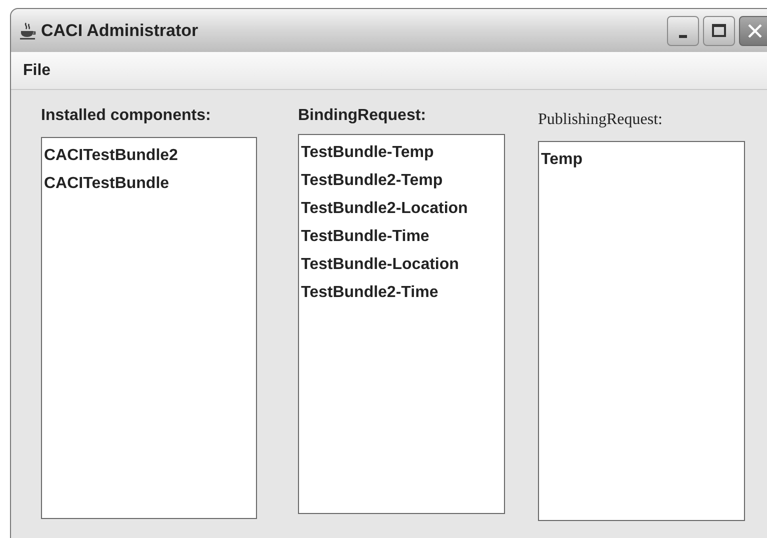 The height and width of the screenshot is (538, 767). I want to click on list-item: TestBundle-Temp, so click(401, 153).